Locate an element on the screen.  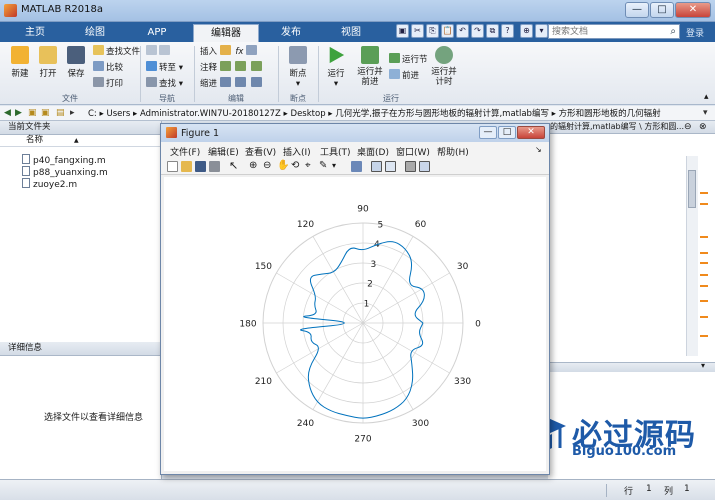
minimize-button: — is located at coordinates (637, 10).